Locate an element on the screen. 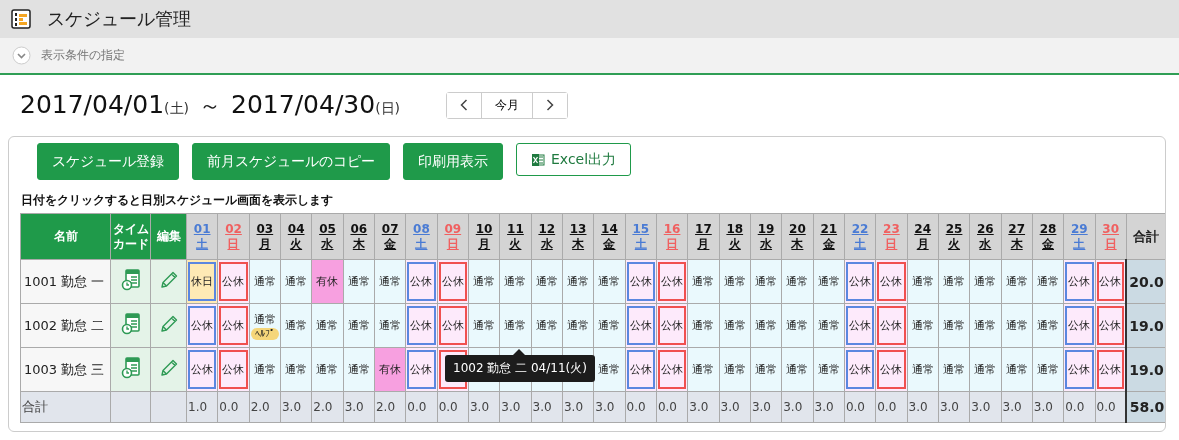 The image size is (1179, 440). schedule-cell: 休日 is located at coordinates (202, 281).